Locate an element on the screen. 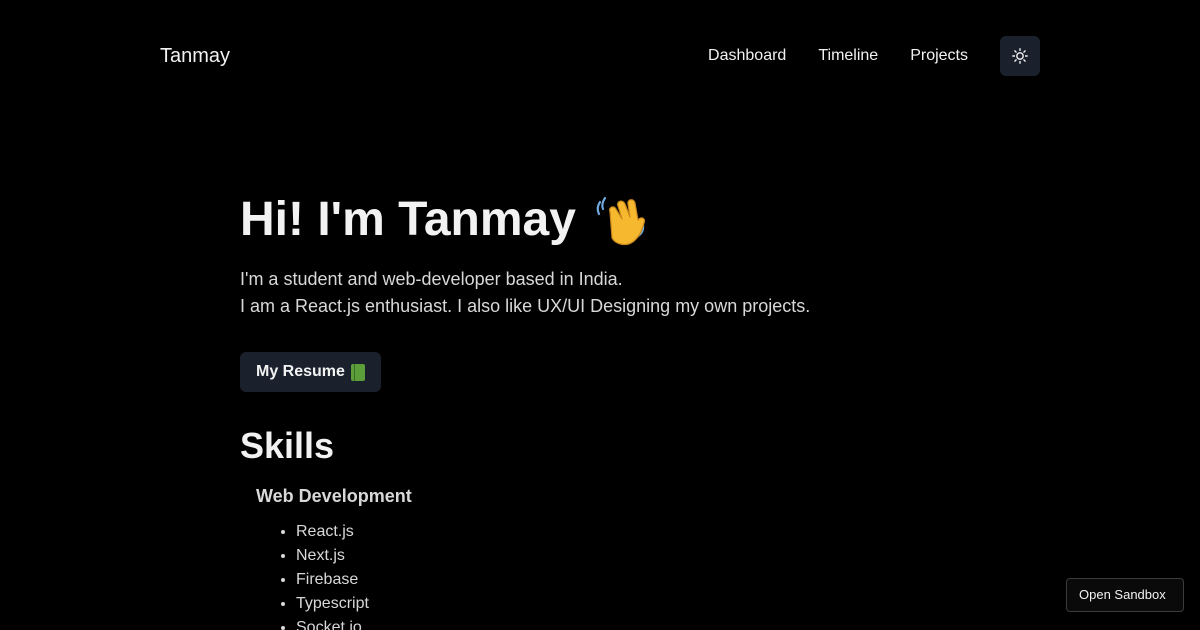 Image resolution: width=1200 pixels, height=630 pixels. hero-title: Hi! I'm Tanmay is located at coordinates (600, 220).